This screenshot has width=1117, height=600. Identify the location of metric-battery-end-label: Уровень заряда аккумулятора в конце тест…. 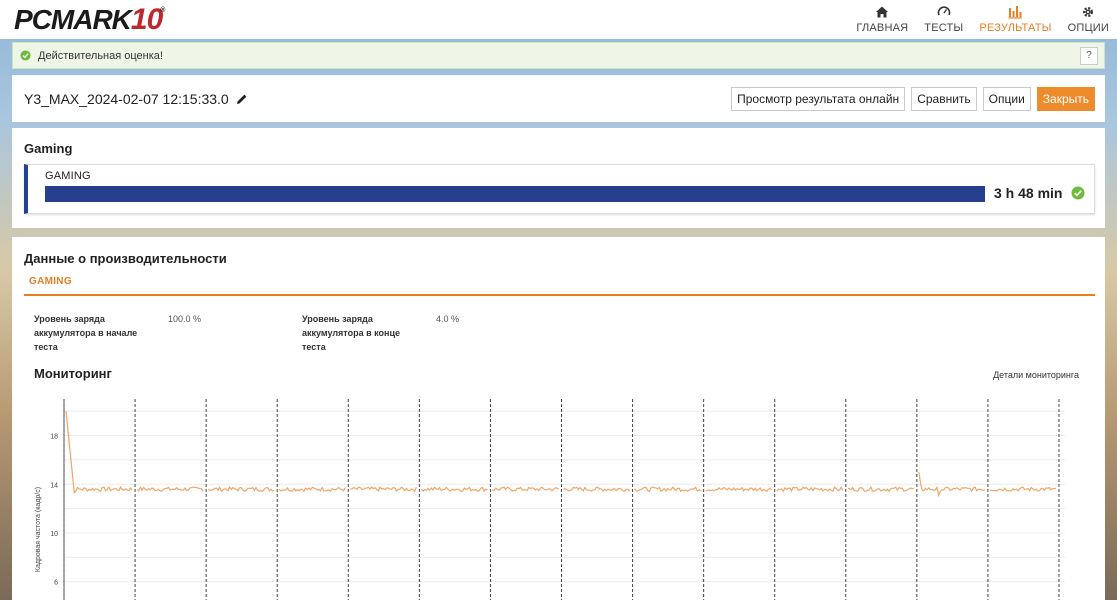
(351, 333).